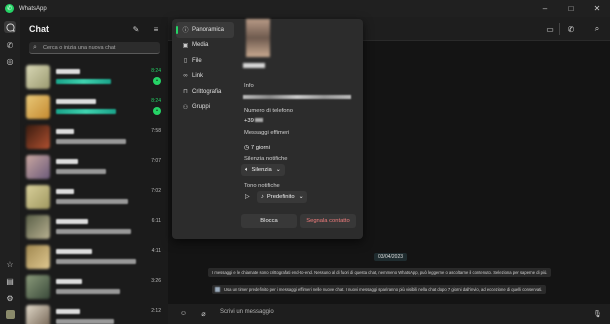 The image size is (610, 324). Describe the element at coordinates (254, 65) in the screenshot. I see `contact-name` at that location.